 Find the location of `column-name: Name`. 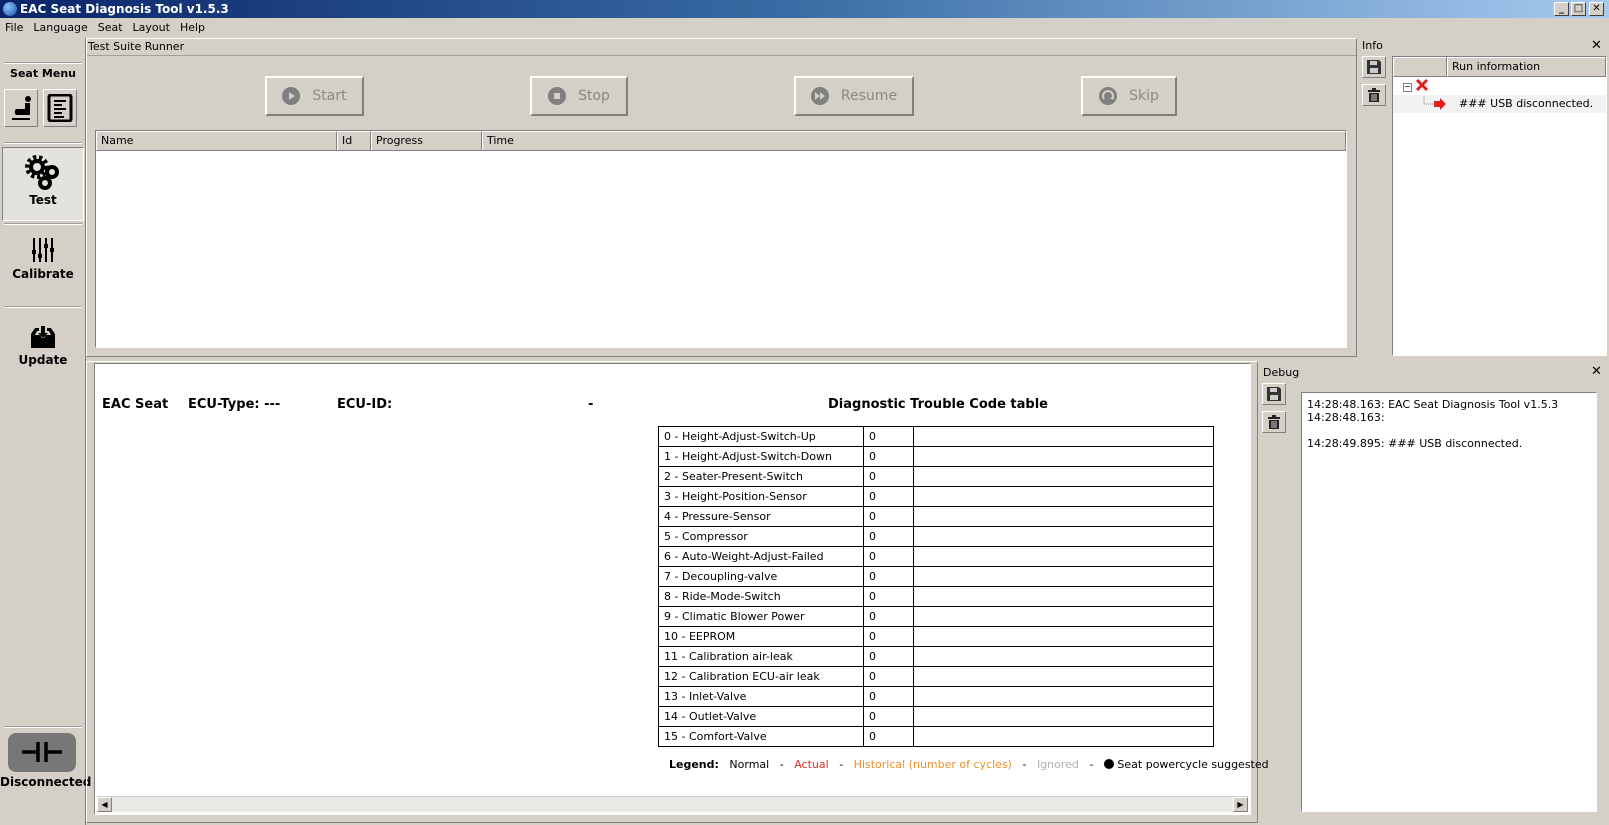

column-name: Name is located at coordinates (216, 141).